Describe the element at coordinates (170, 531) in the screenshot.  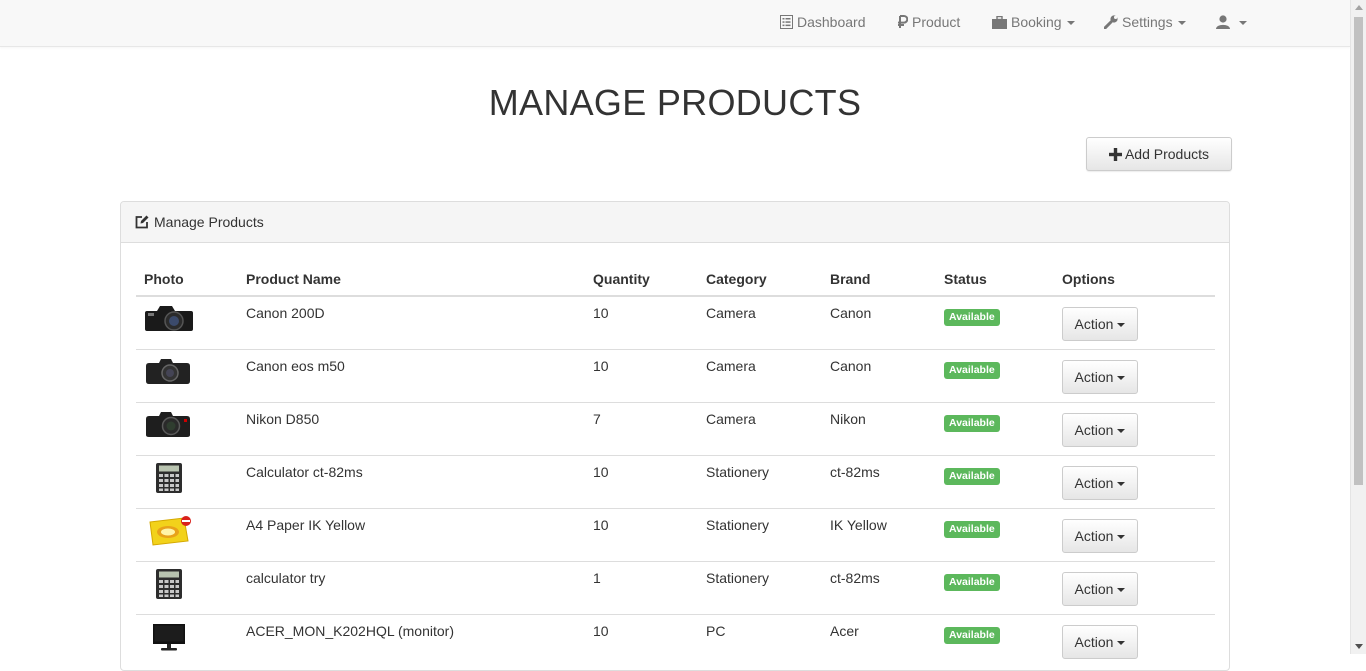
I see `paper-ream-icon` at that location.